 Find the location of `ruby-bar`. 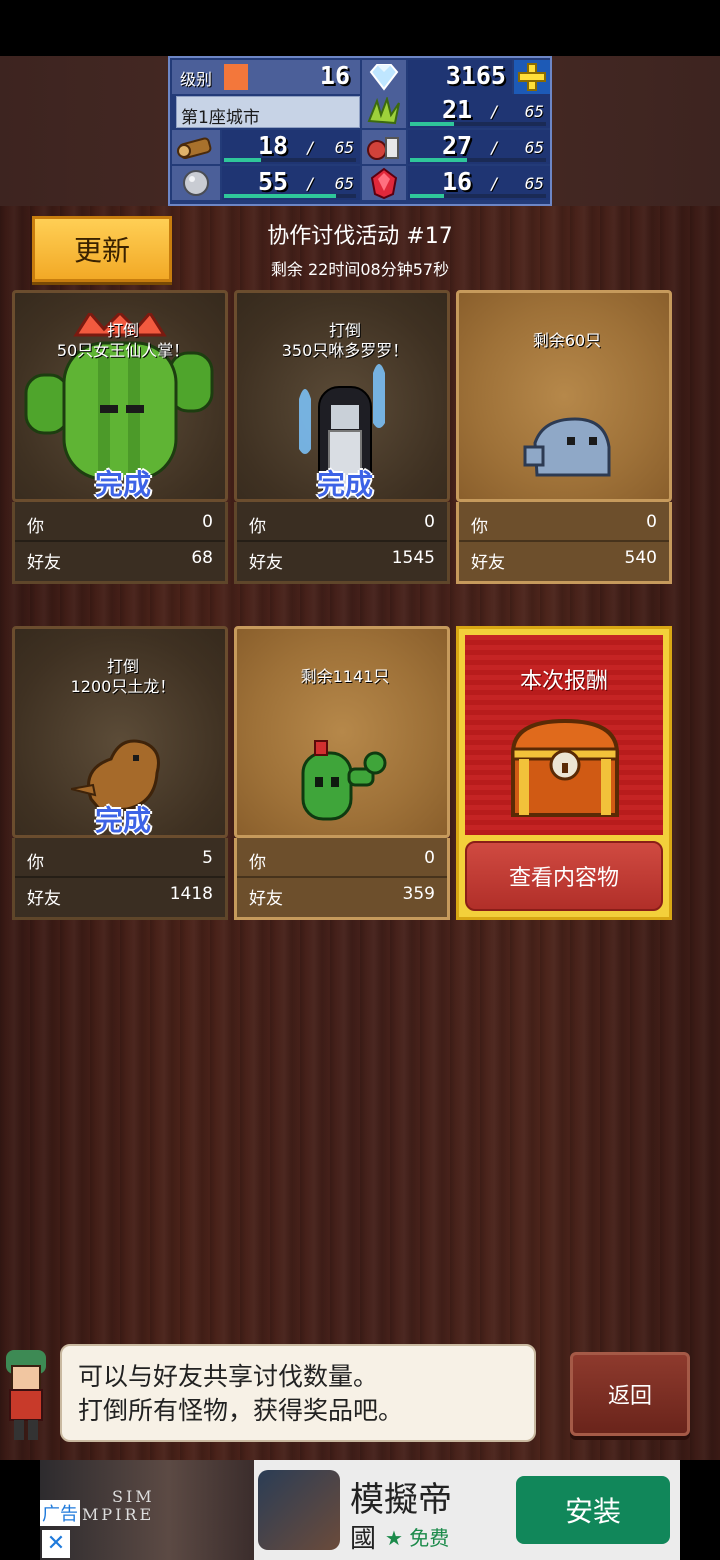

ruby-bar is located at coordinates (478, 196).